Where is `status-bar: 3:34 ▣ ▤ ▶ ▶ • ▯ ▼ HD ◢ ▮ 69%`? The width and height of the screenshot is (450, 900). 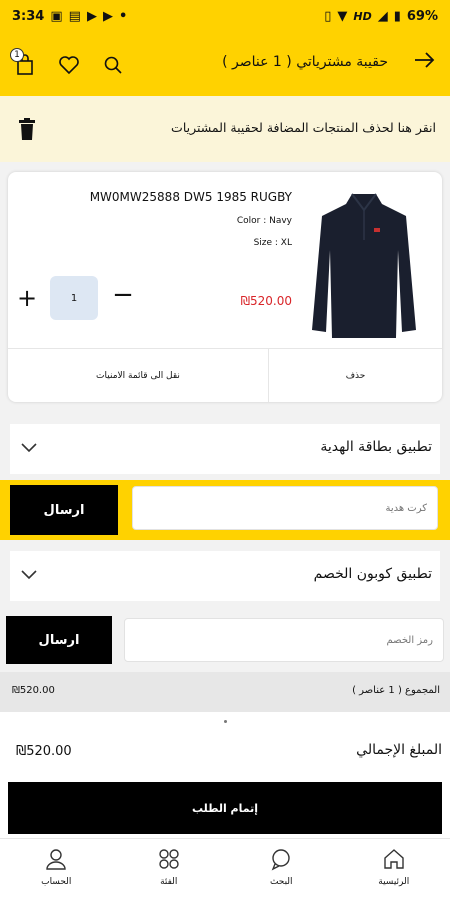
status-bar: 3:34 ▣ ▤ ▶ ▶ • ▯ ▼ HD ◢ ▮ 69% is located at coordinates (225, 16).